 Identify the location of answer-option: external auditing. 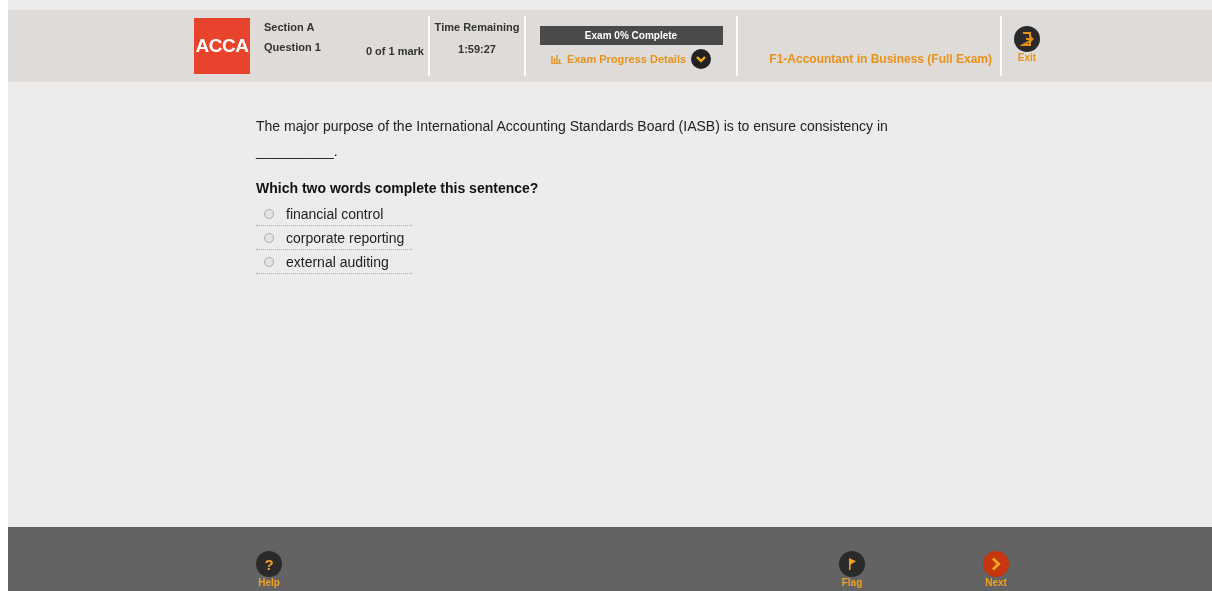
(334, 262).